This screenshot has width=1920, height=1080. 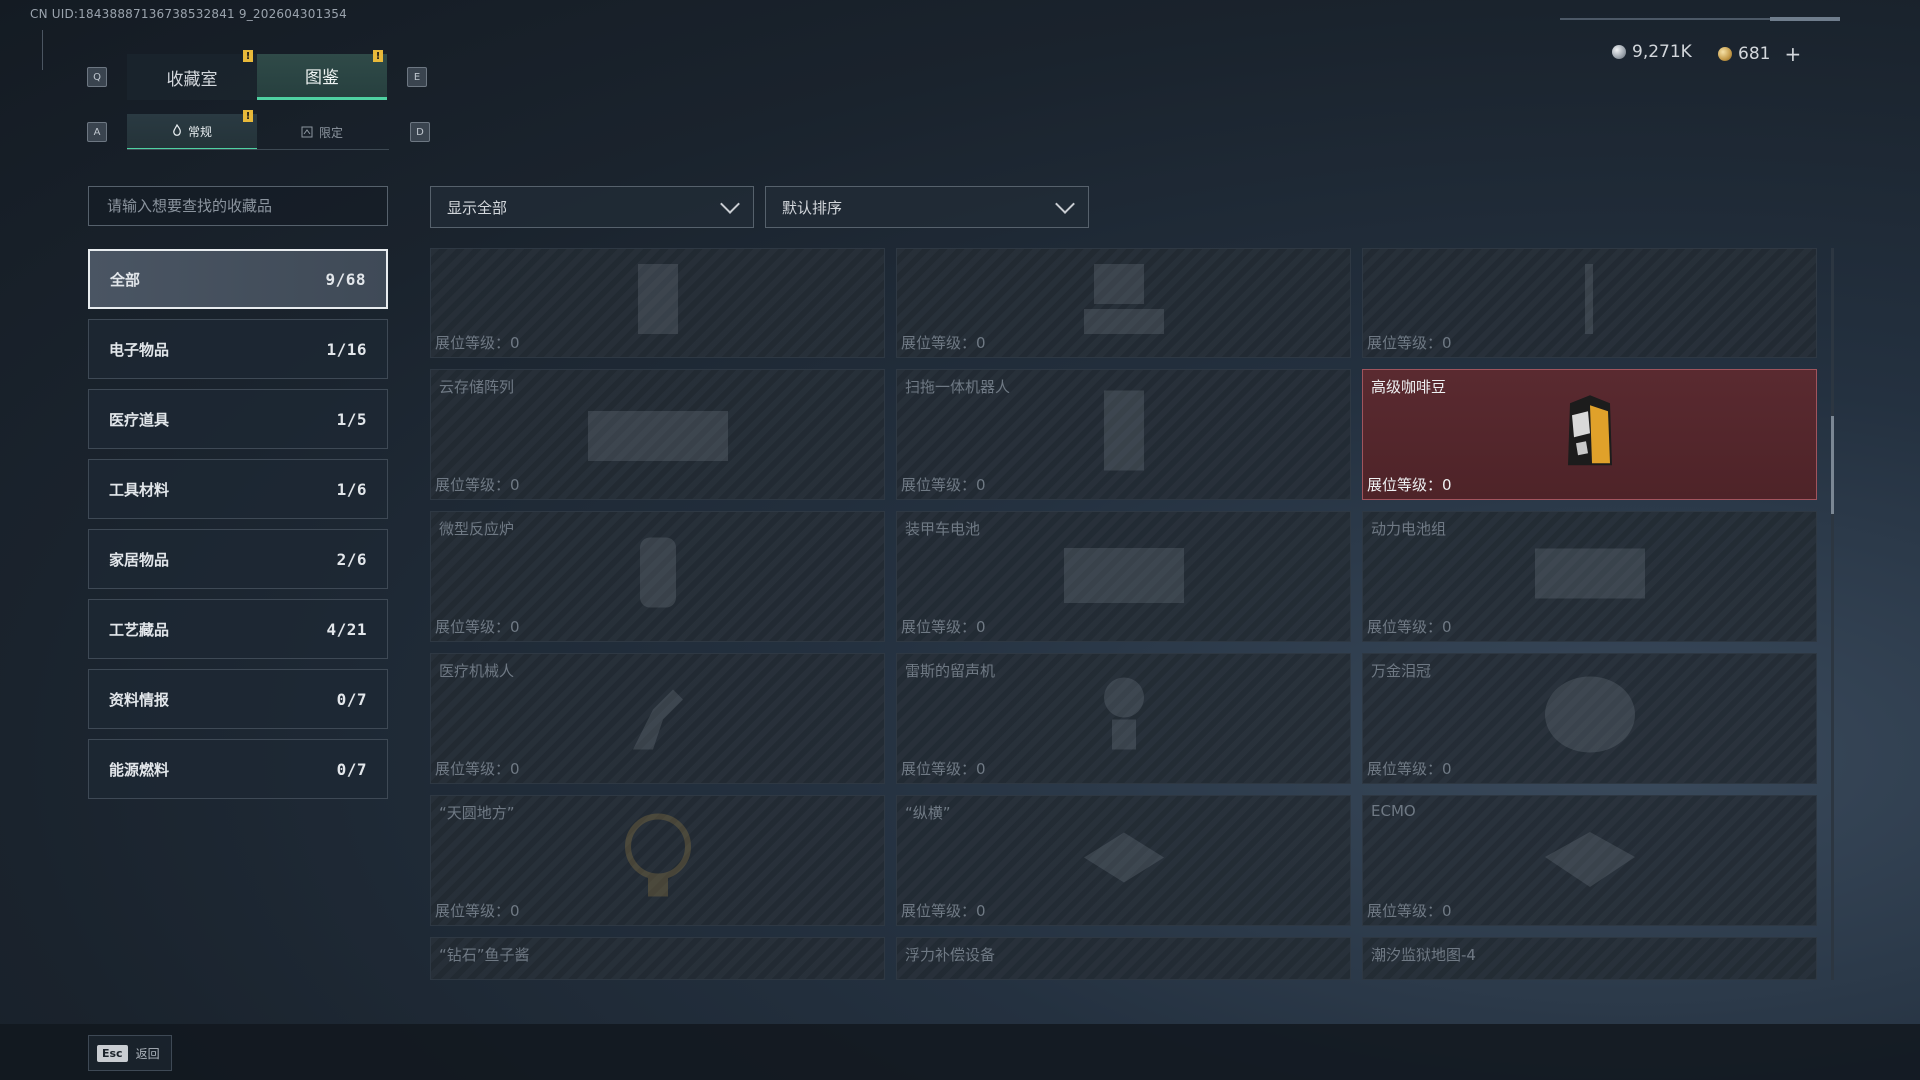 What do you see at coordinates (950, 955) in the screenshot?
I see `item-name: 浮力补偿设备` at bounding box center [950, 955].